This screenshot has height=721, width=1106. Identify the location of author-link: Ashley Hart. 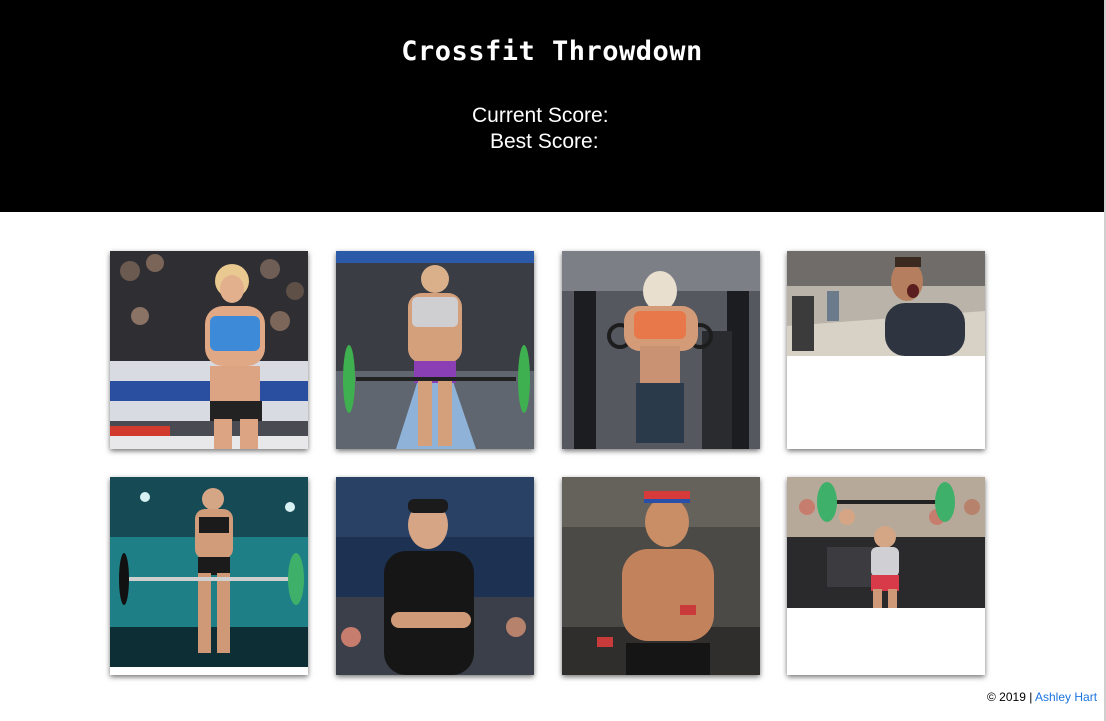
(1066, 697).